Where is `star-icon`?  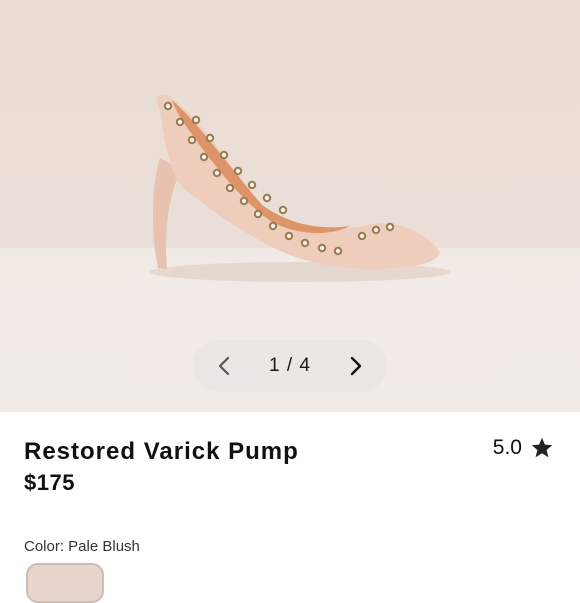 star-icon is located at coordinates (542, 447).